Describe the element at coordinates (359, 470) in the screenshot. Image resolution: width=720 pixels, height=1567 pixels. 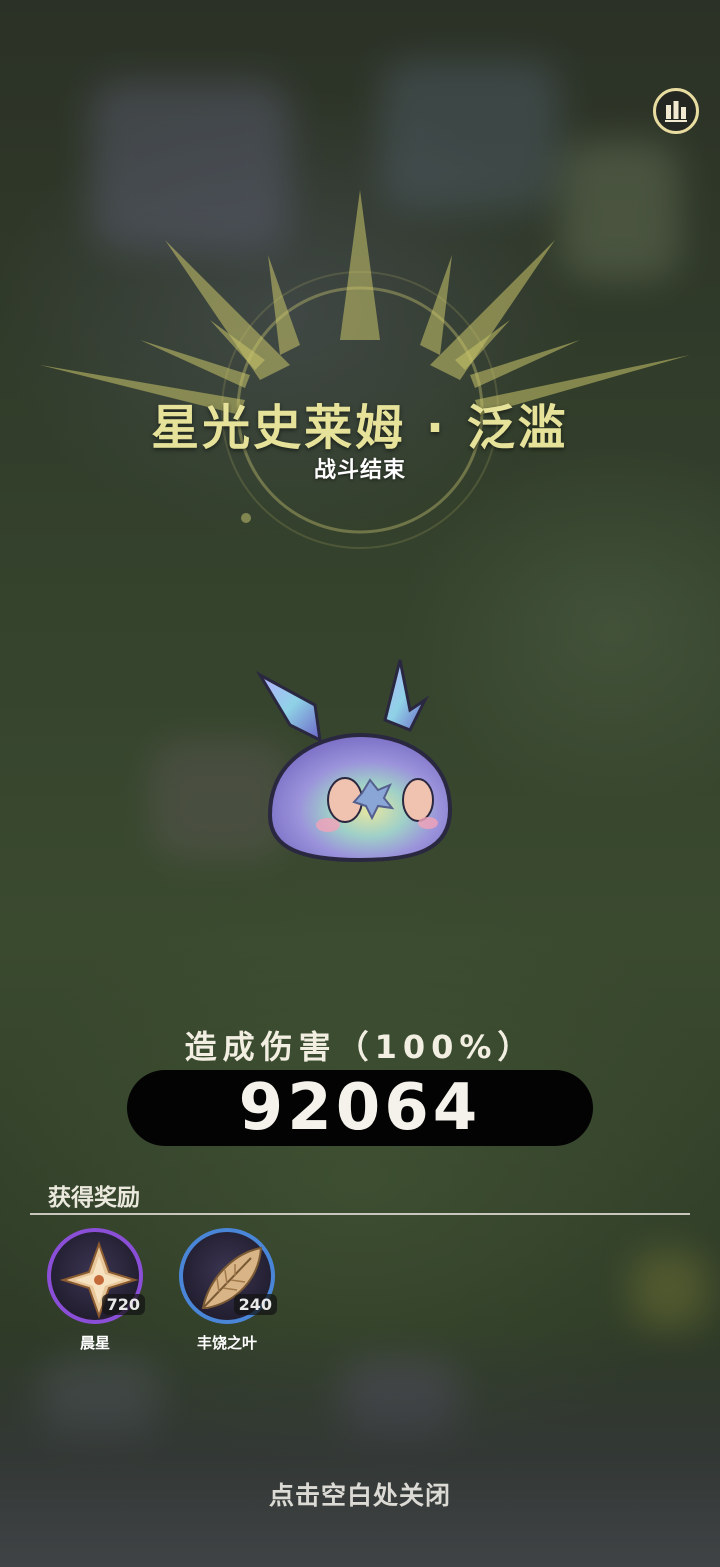
I see `battle-status: 战斗结束` at that location.